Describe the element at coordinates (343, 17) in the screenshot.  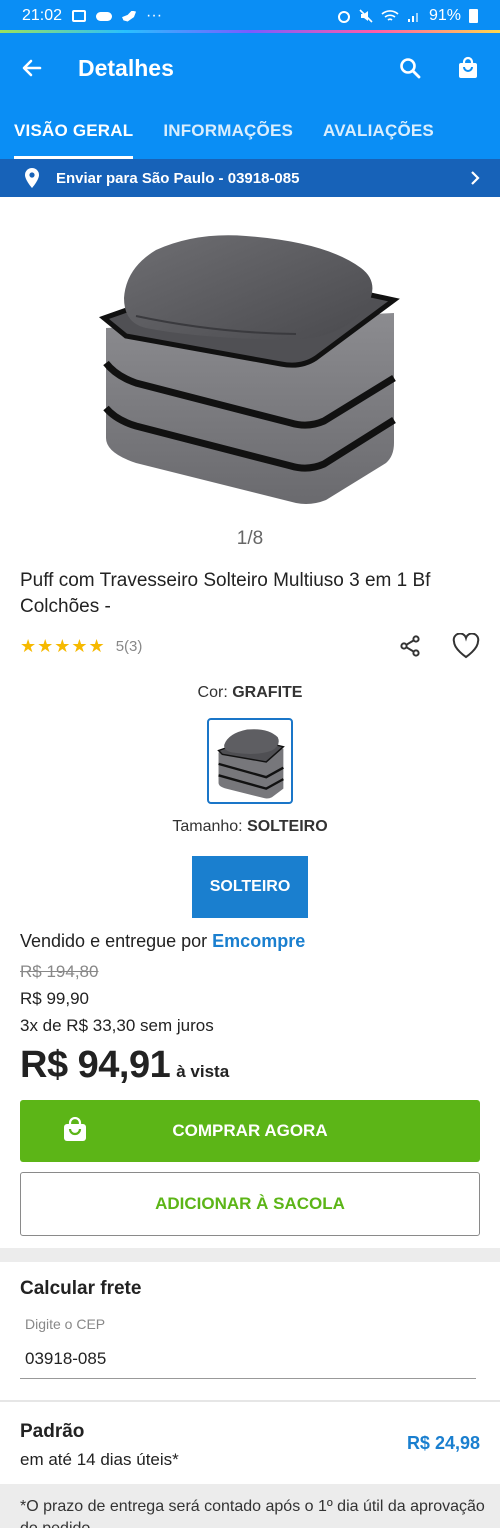
I see `alarm-icon` at that location.